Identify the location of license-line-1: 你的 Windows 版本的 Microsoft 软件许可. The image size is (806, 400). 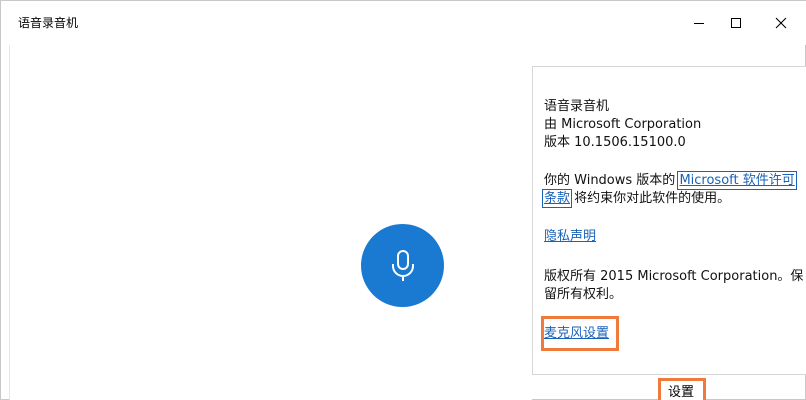
(670, 180).